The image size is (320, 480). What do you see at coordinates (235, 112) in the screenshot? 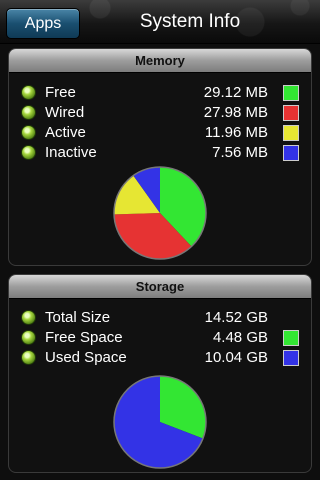
I see `memory-wired-value: 27.98 MB` at bounding box center [235, 112].